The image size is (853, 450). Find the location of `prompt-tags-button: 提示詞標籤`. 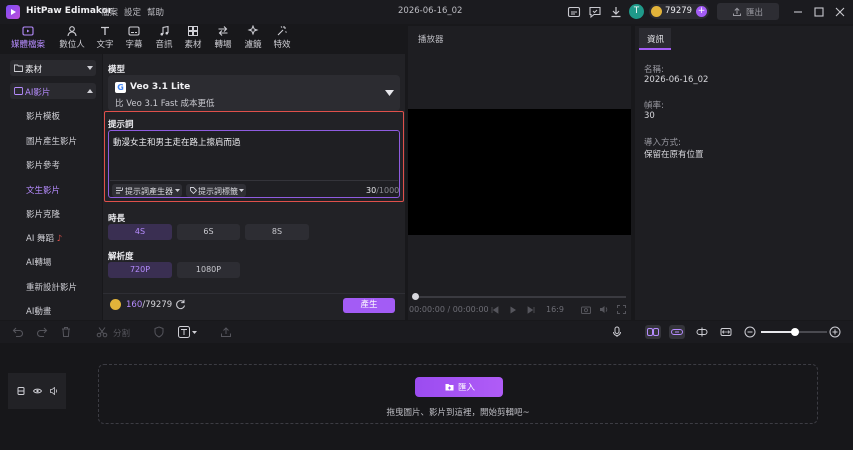

prompt-tags-button: 提示詞標籤 is located at coordinates (216, 190).